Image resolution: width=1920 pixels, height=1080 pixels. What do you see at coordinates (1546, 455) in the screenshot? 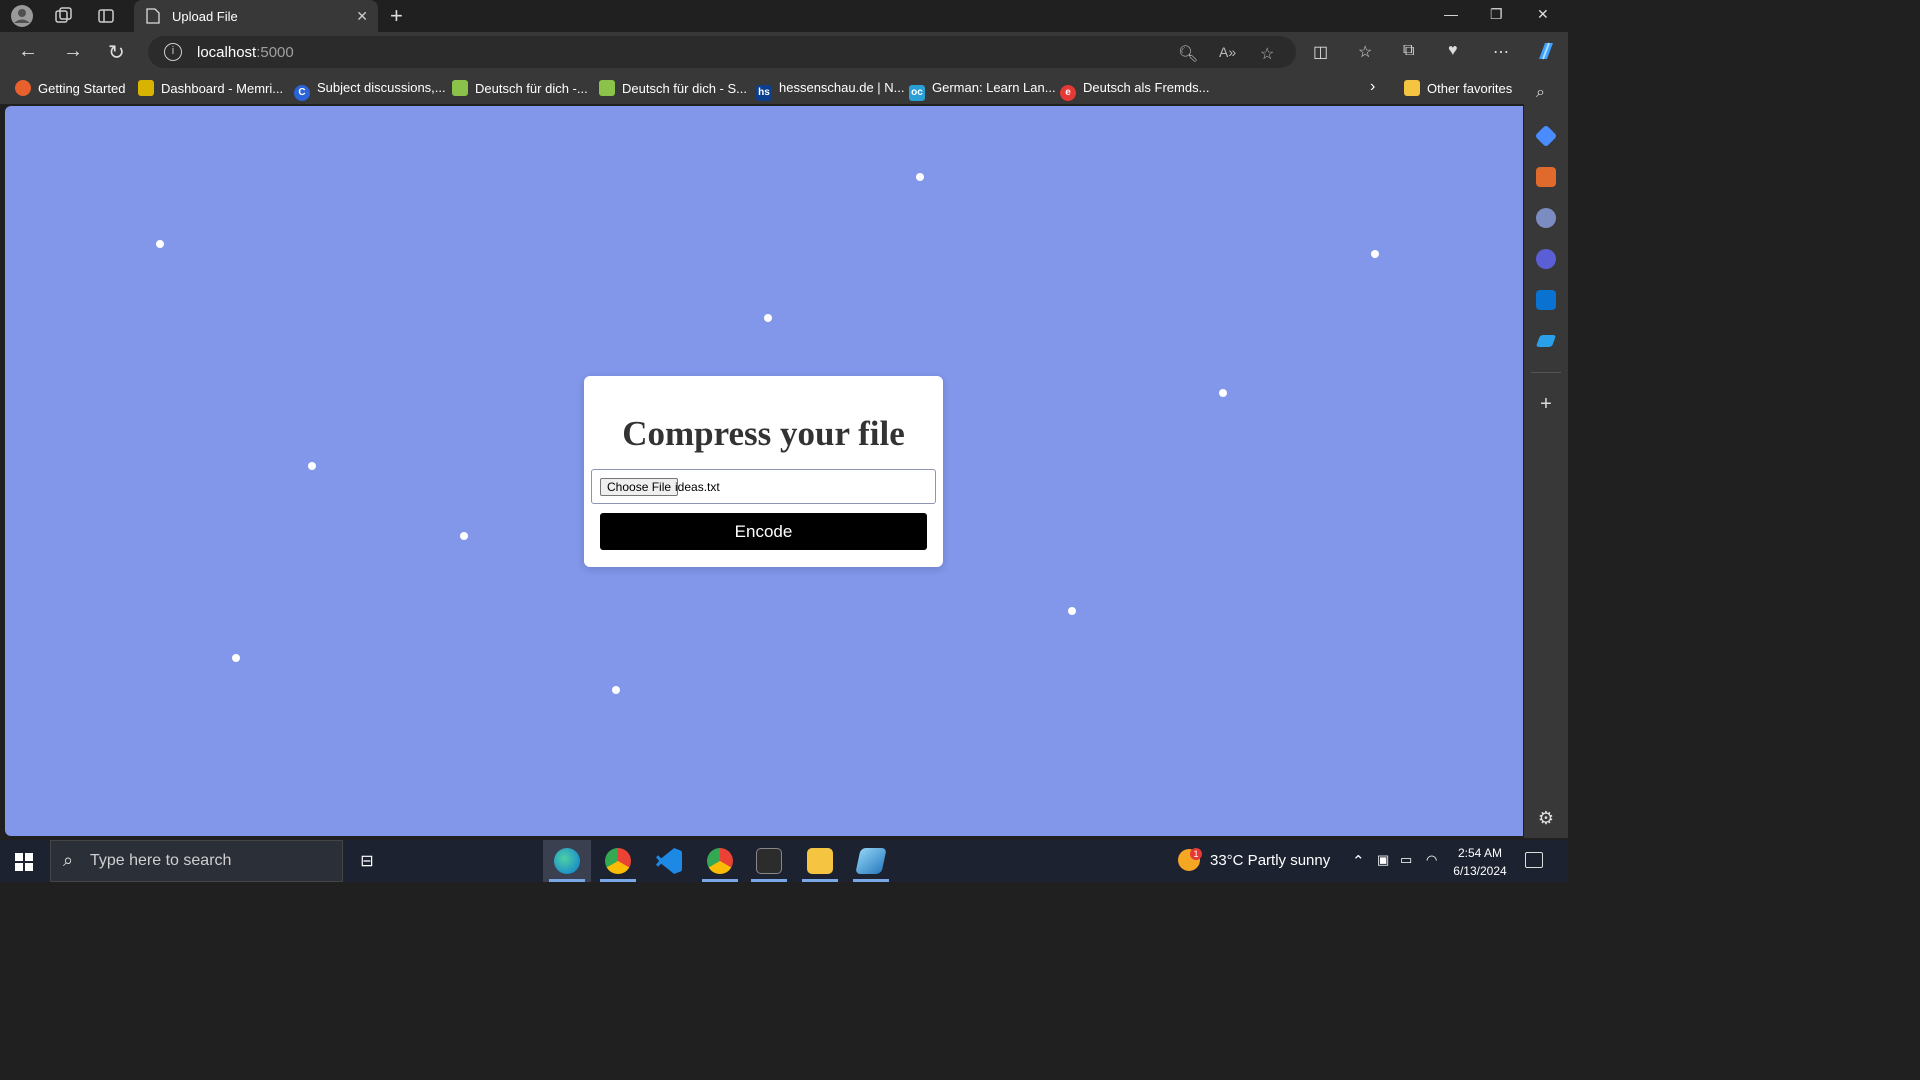
I see `edge-sidebar: ⌕ + ⚙` at bounding box center [1546, 455].